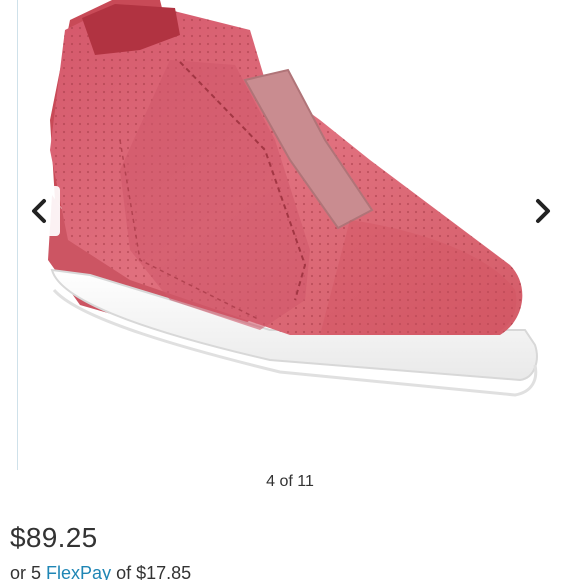 The height and width of the screenshot is (580, 580). Describe the element at coordinates (26, 571) in the screenshot. I see `installment-prefix: or 5` at that location.